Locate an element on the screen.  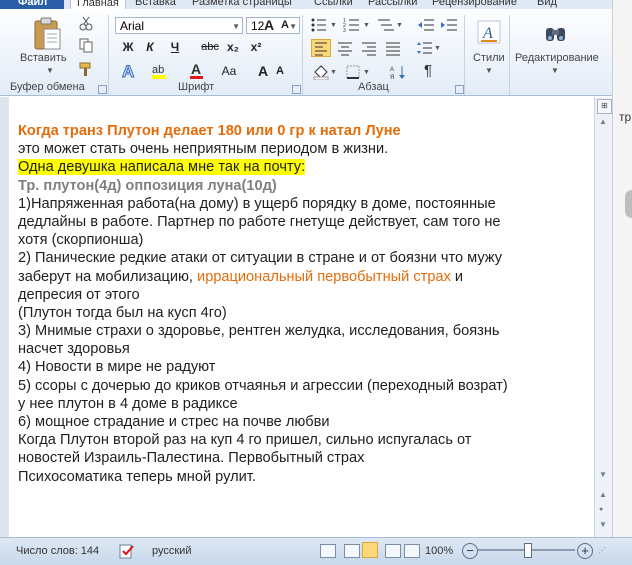
svg-text: ab is located at coordinates (158, 70).